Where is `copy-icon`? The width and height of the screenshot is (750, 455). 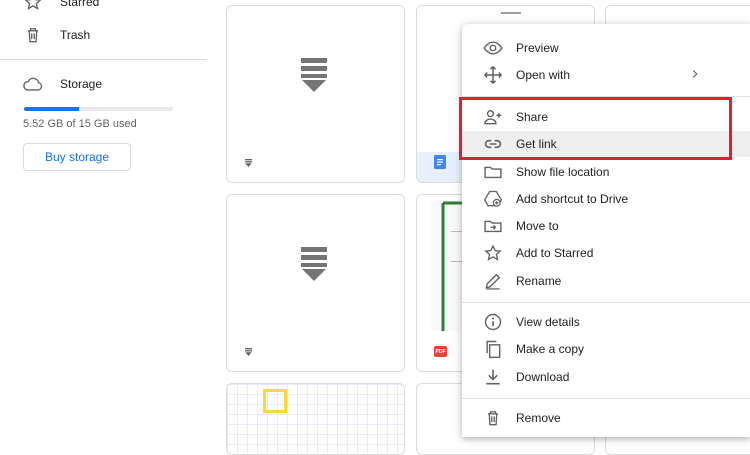
copy-icon is located at coordinates (493, 349).